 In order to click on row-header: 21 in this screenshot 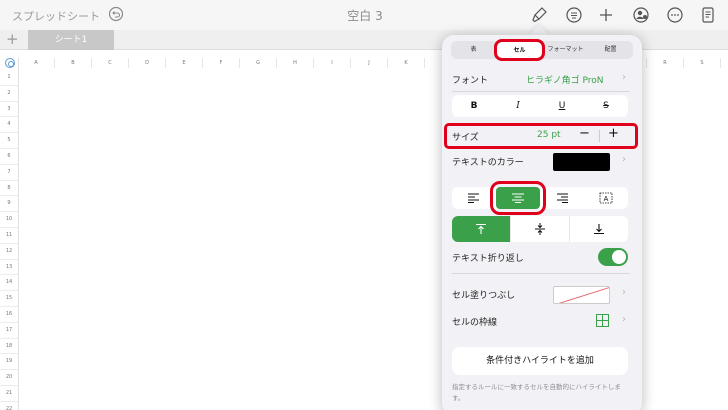, I will do `click(9, 394)`.